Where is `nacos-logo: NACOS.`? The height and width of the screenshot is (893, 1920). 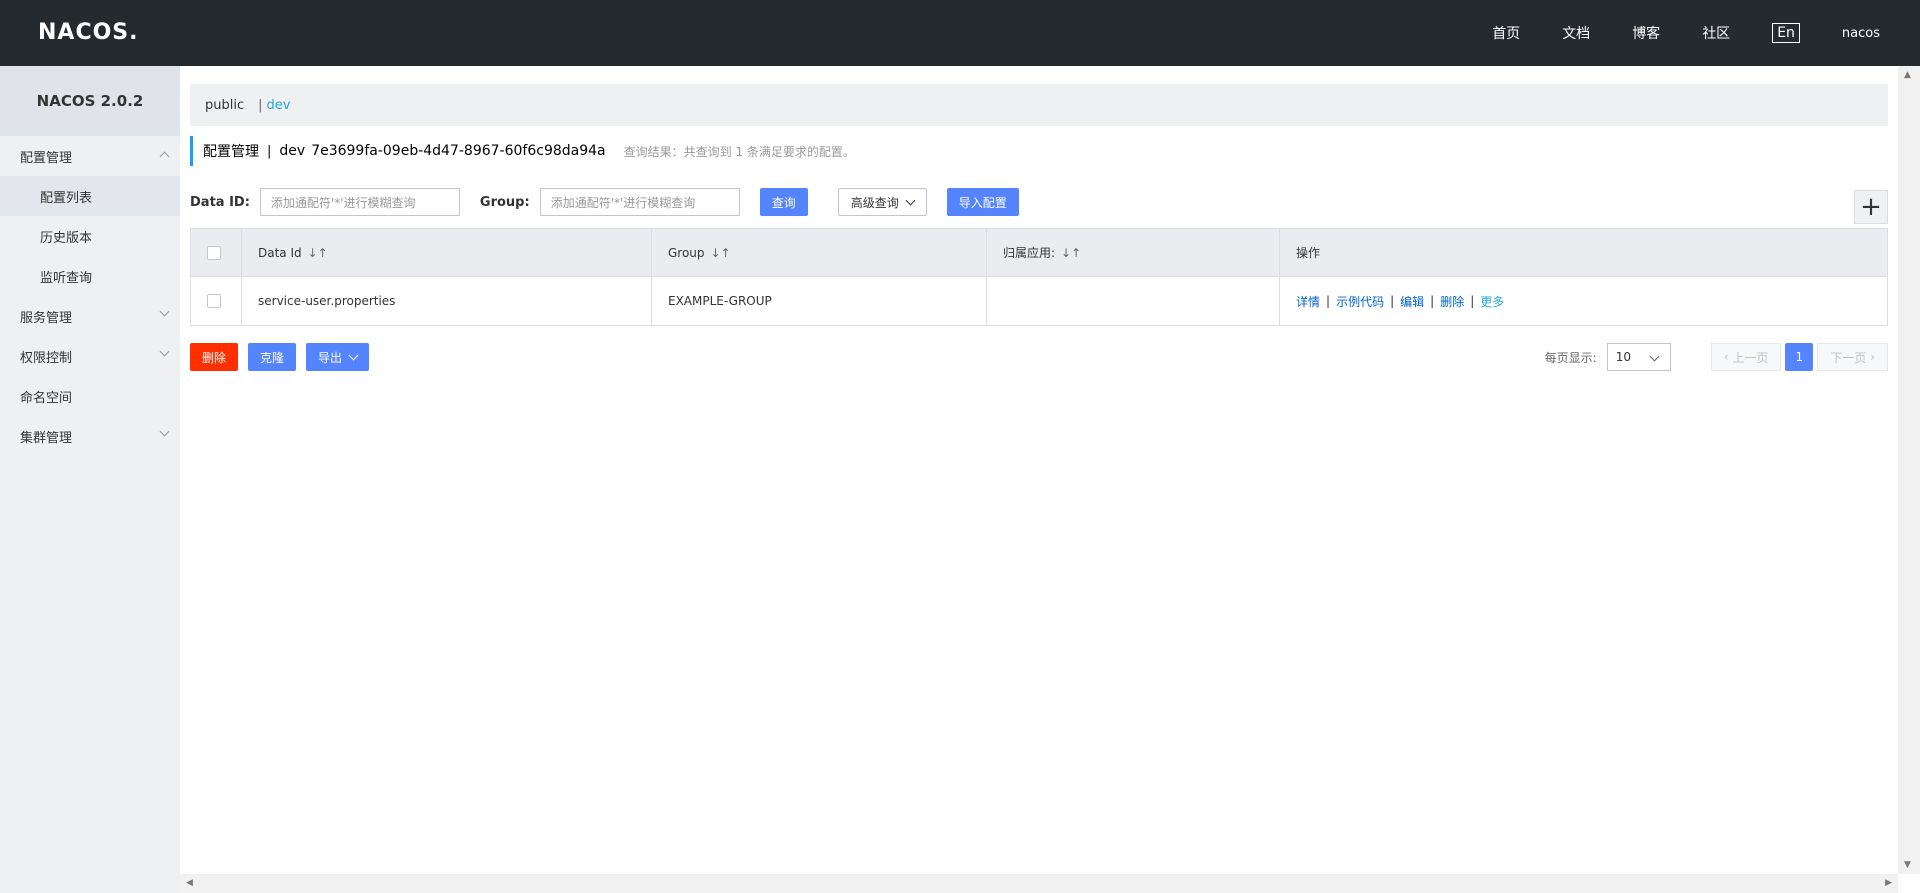
nacos-logo: NACOS. is located at coordinates (88, 32).